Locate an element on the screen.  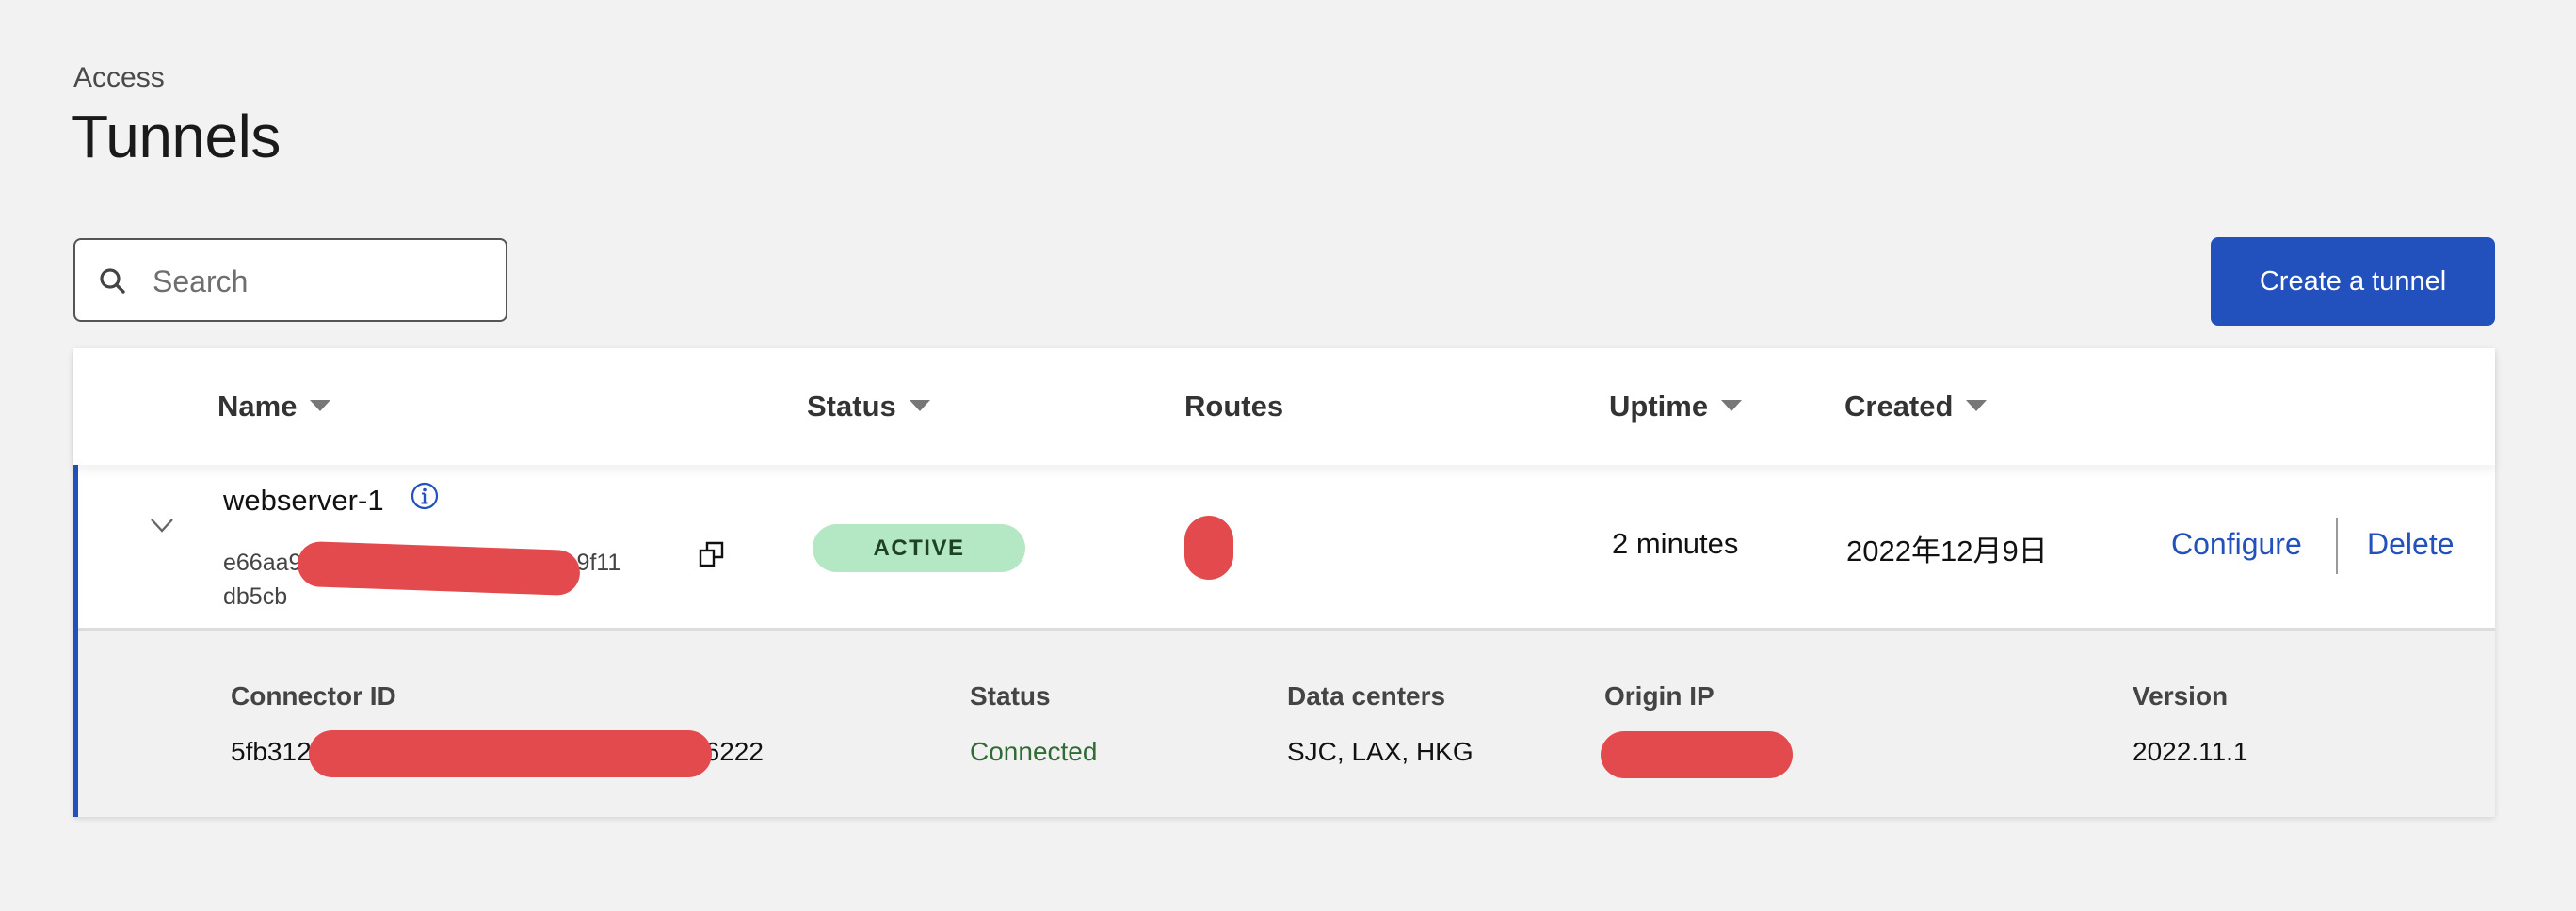
page-title: Tunnels is located at coordinates (176, 136).